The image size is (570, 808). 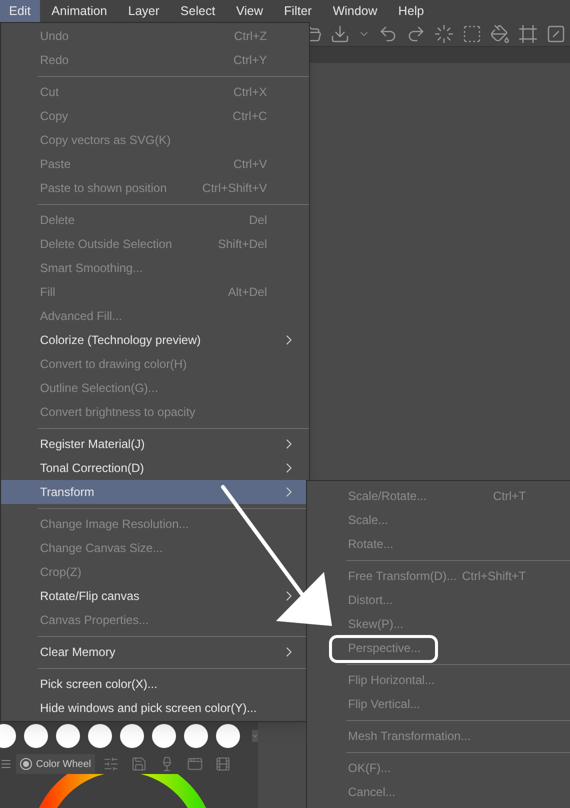 What do you see at coordinates (472, 34) in the screenshot?
I see `dashed-square-icon` at bounding box center [472, 34].